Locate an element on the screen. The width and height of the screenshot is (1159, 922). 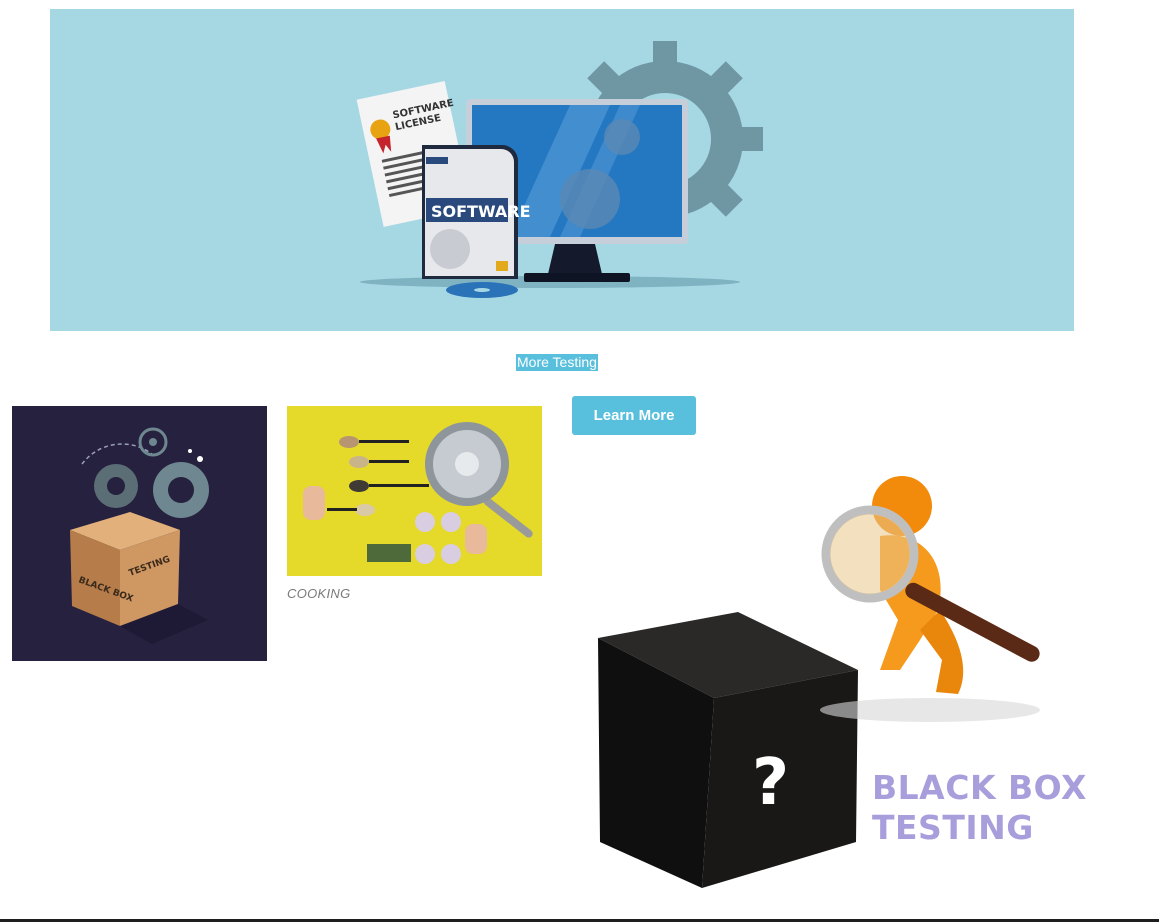
spoon-icon is located at coordinates (378, 476).